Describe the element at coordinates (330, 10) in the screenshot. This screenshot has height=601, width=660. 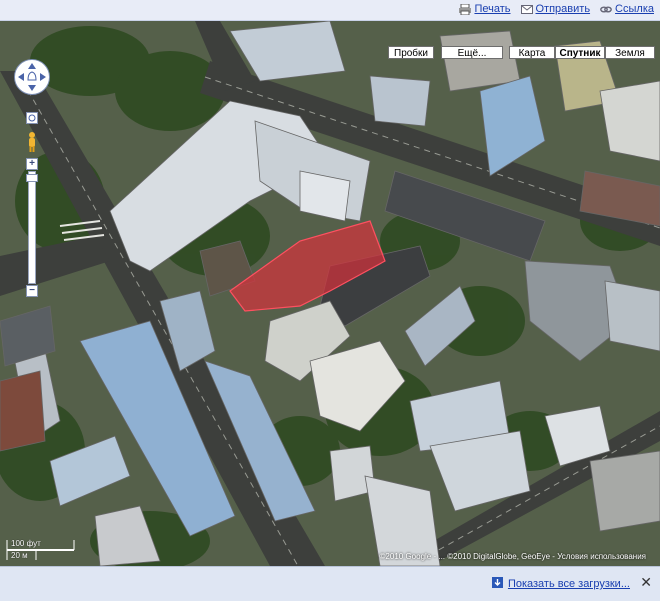
I see `top-toolbar: Печать Отправить Ссылка` at that location.